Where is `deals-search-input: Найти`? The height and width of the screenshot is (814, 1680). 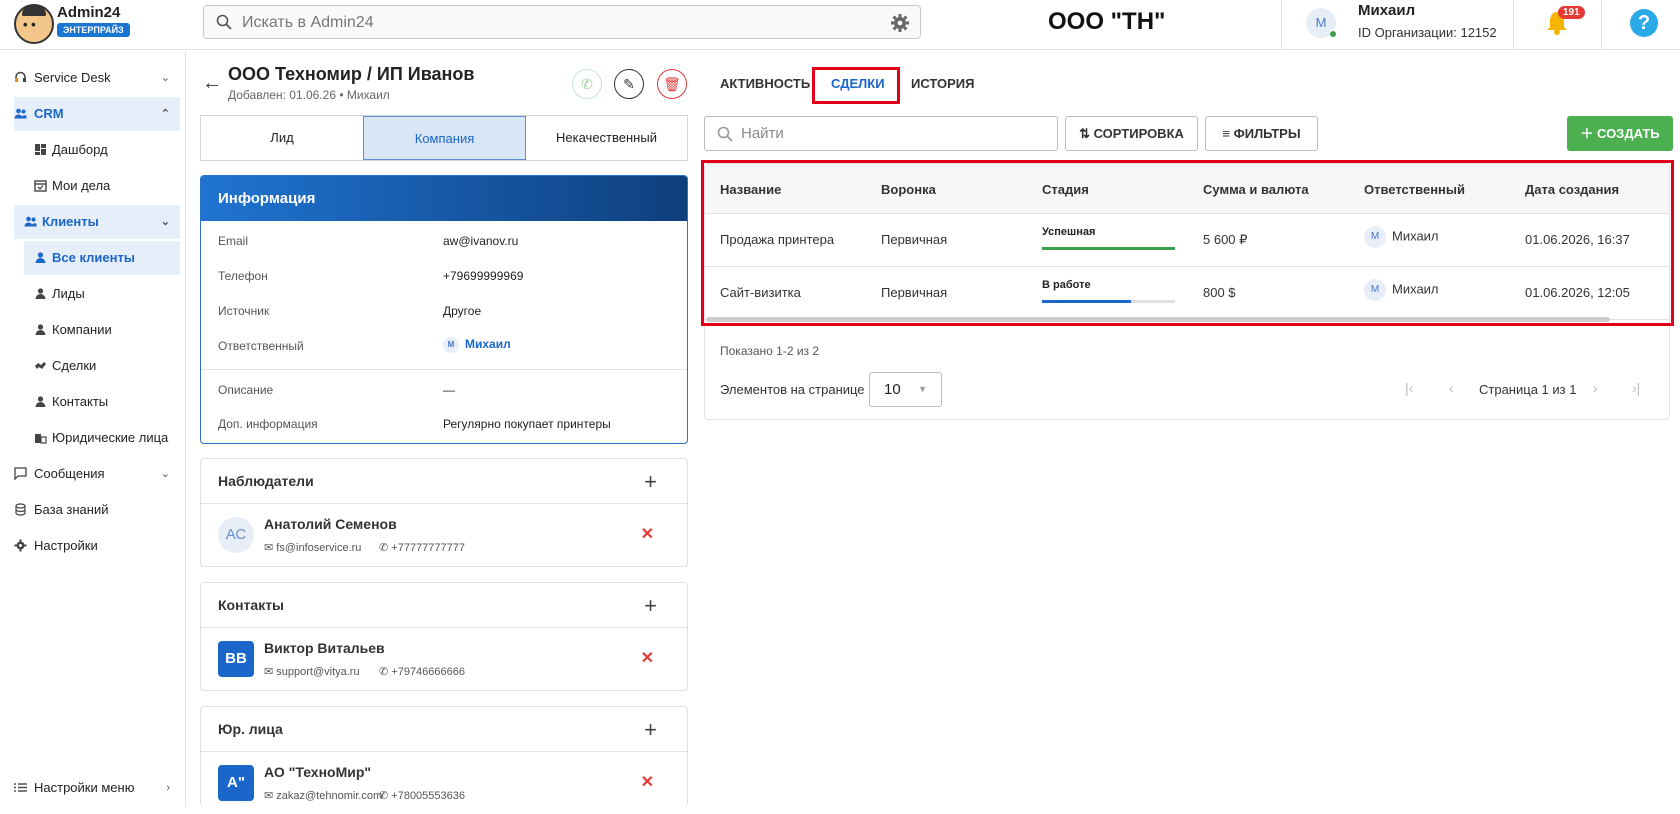 deals-search-input: Найти is located at coordinates (881, 133).